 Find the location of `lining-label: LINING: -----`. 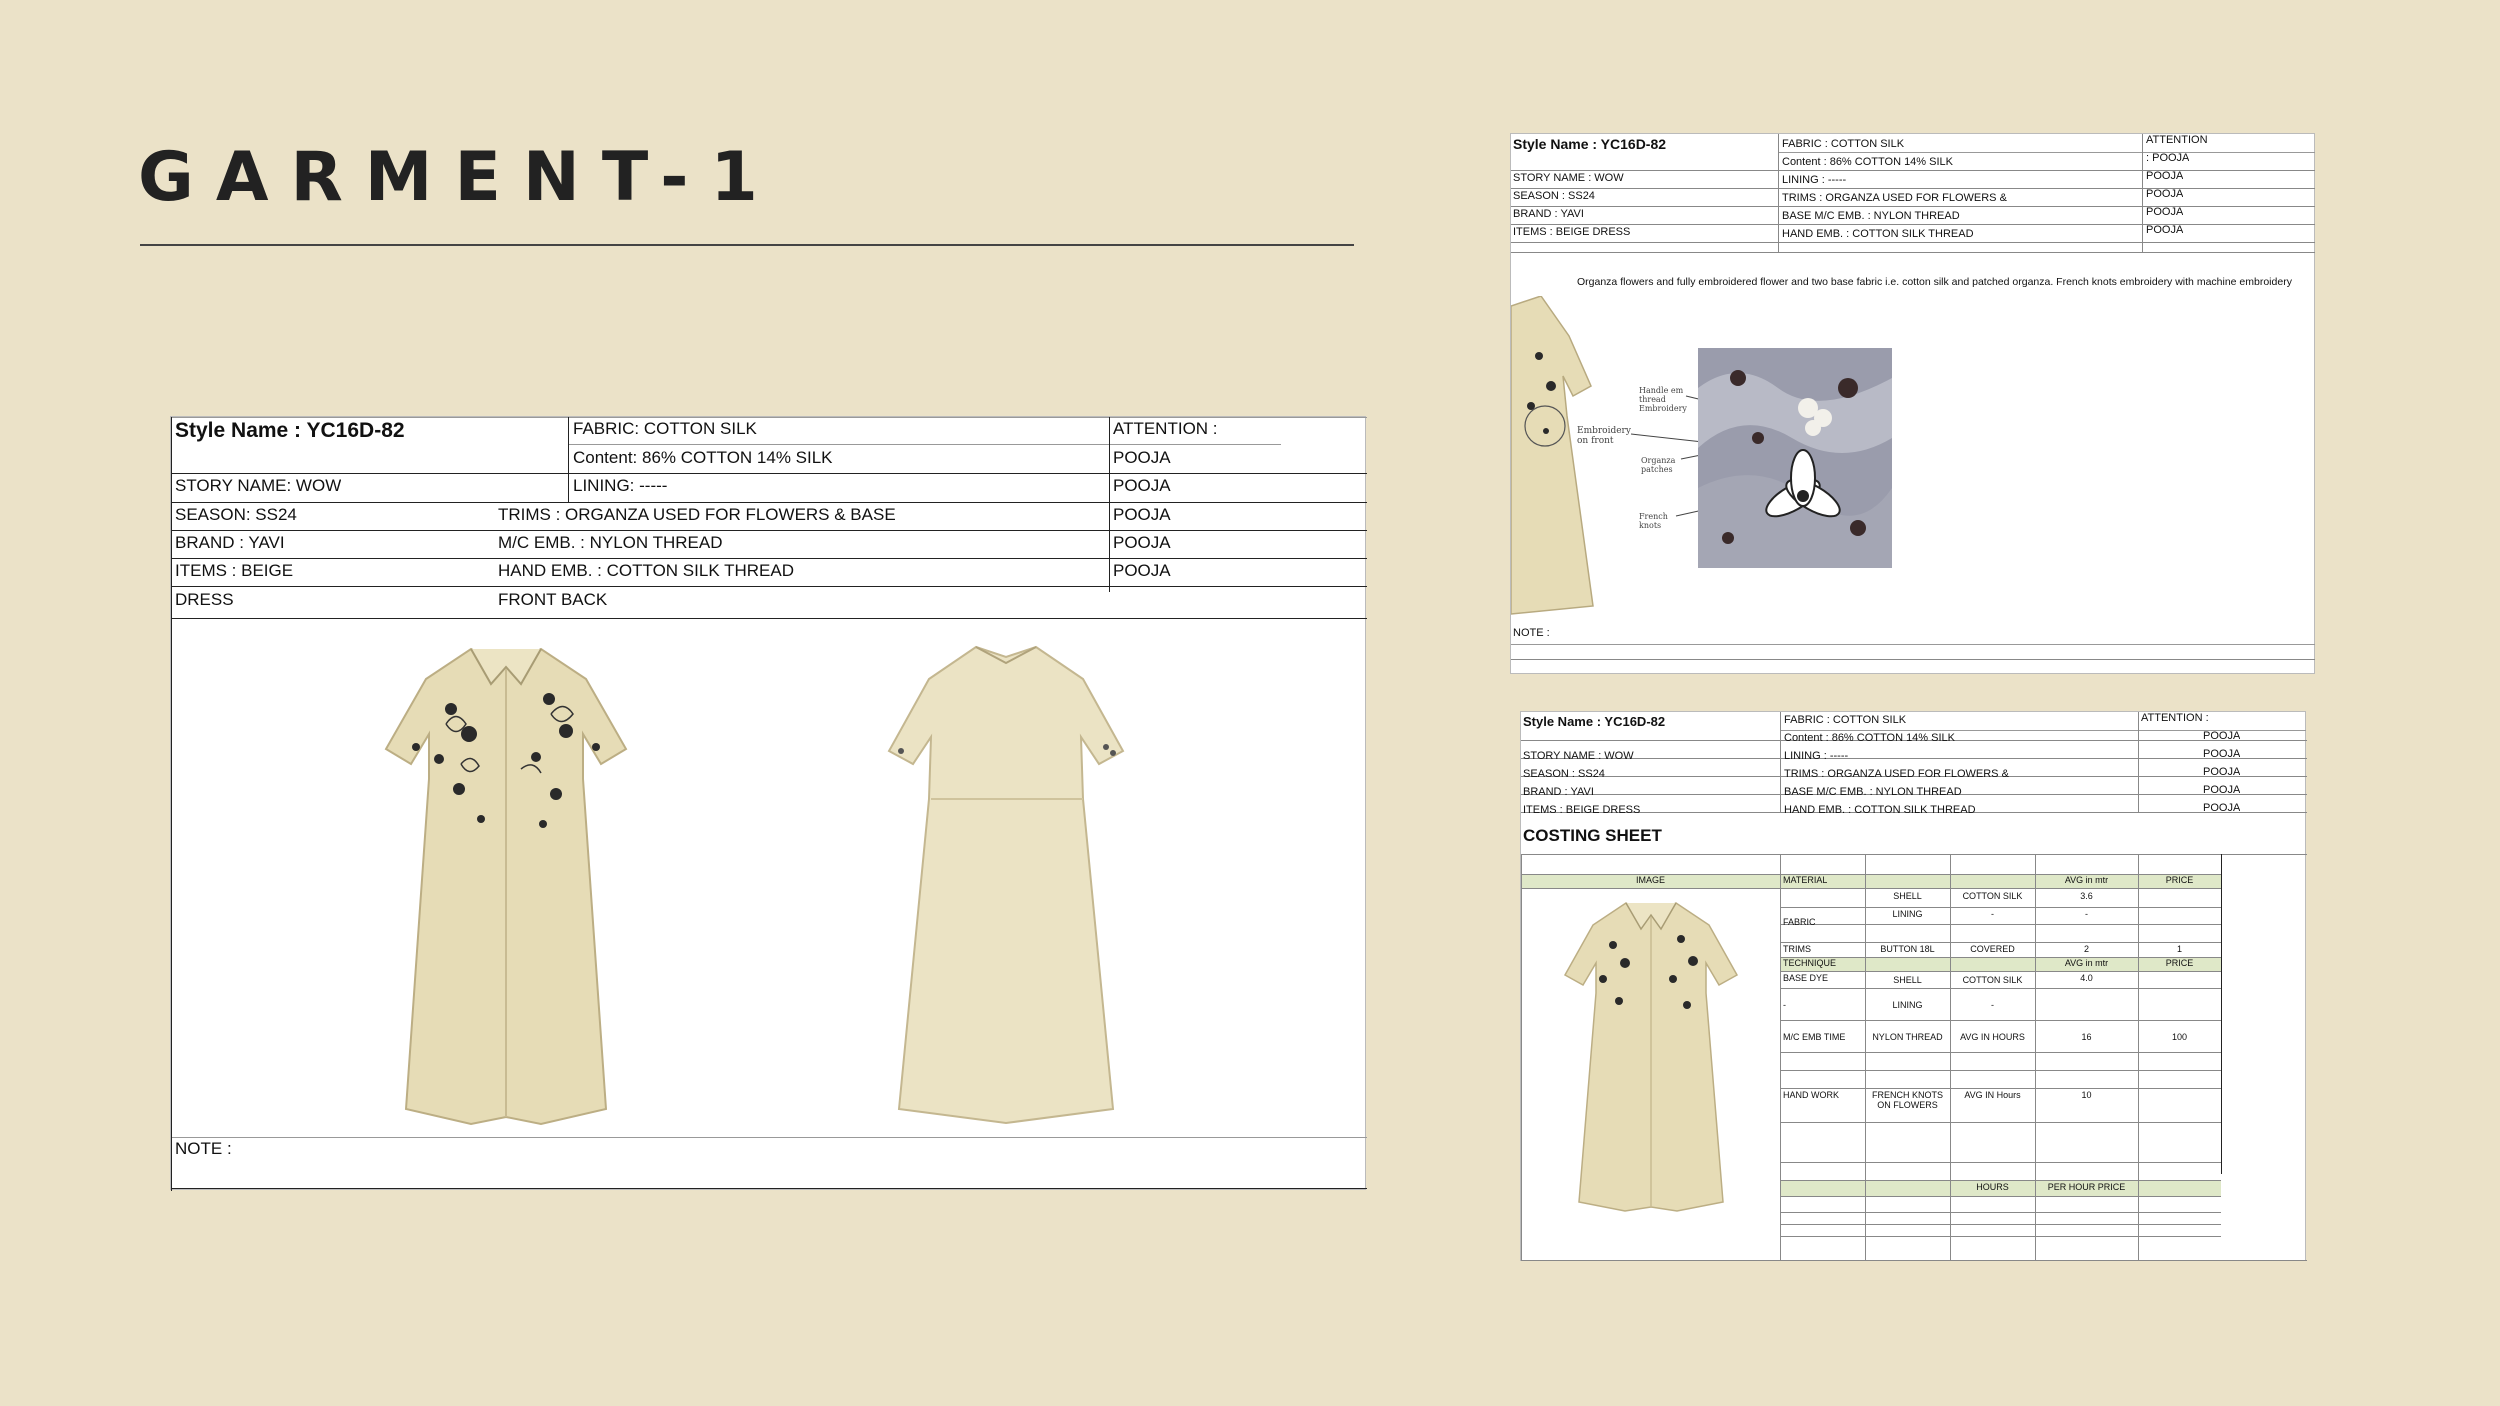

lining-label: LINING: ----- is located at coordinates (620, 485).